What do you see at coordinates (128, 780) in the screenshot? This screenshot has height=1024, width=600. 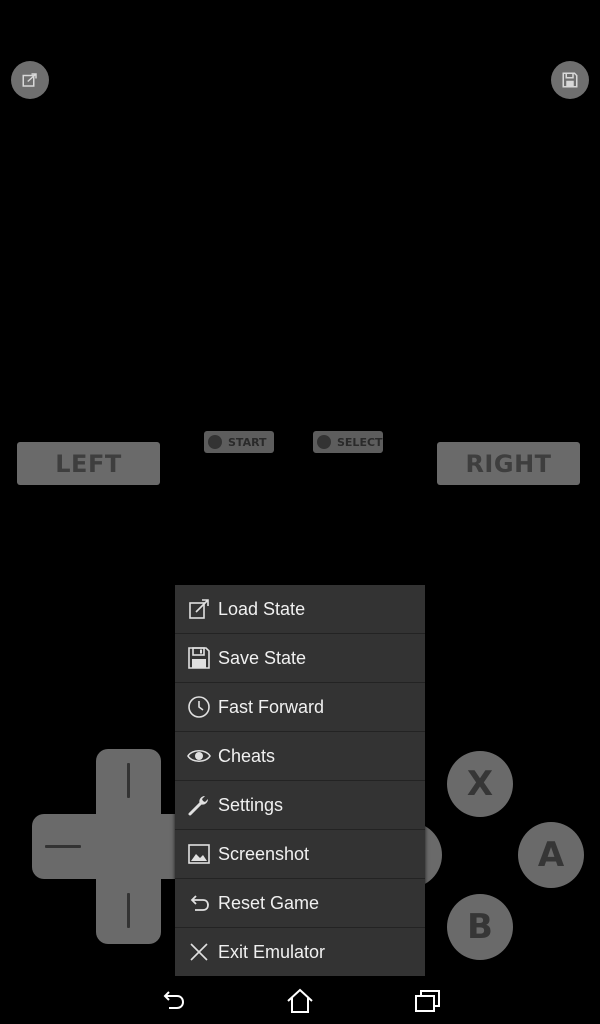 I see `dpad-up-mark` at bounding box center [128, 780].